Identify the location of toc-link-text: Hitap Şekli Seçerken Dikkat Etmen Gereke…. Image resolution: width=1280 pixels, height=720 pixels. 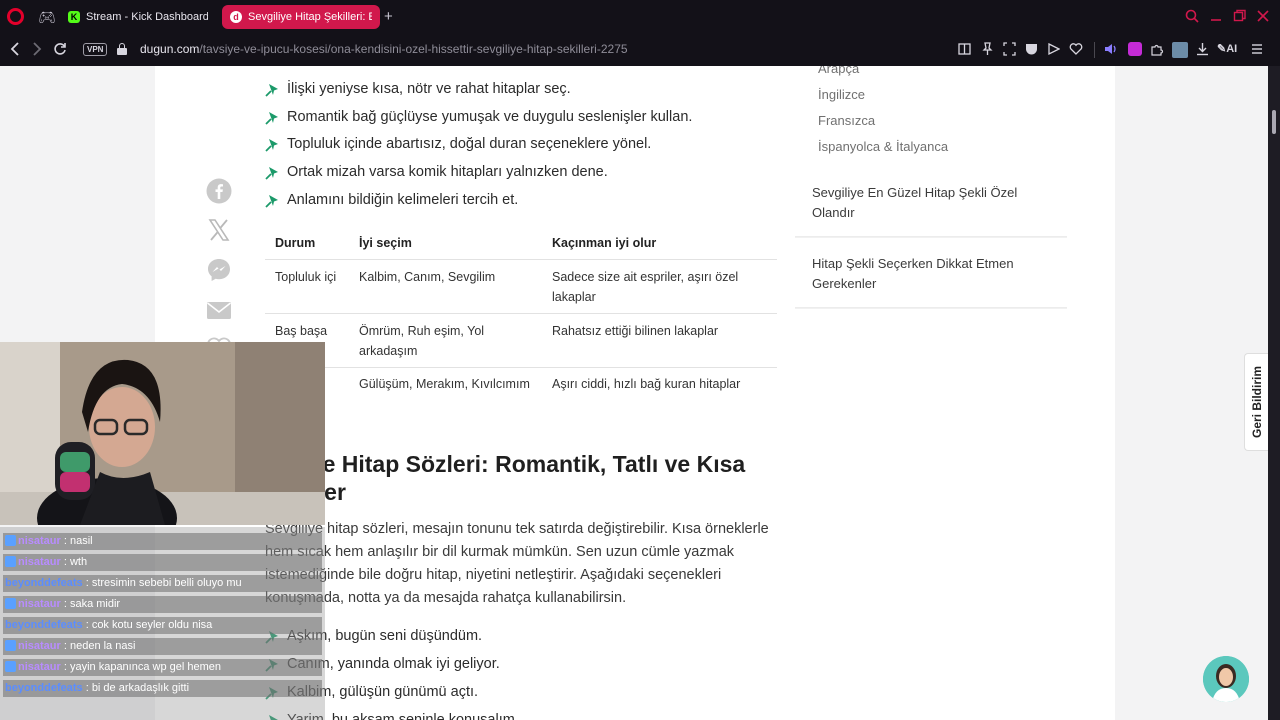
(913, 273).